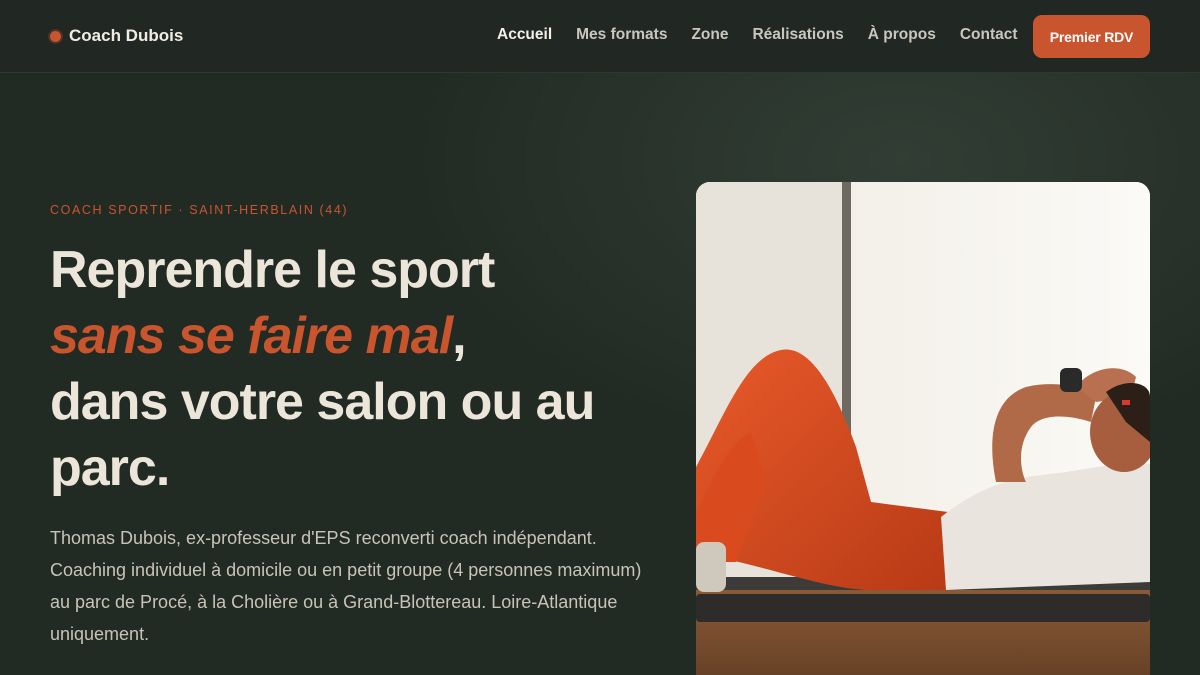 Image resolution: width=1200 pixels, height=675 pixels. I want to click on nav-link-contact: Contact, so click(989, 35).